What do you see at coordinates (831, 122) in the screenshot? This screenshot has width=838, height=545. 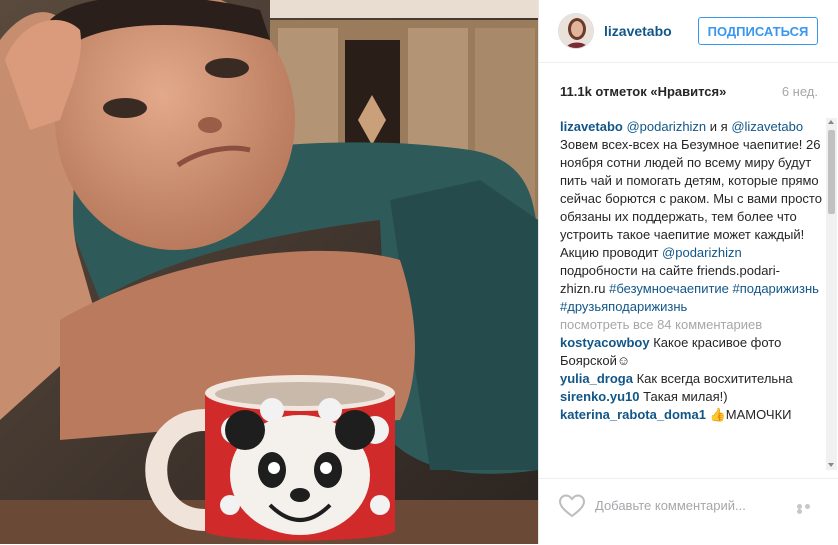 I see `scroll-up-arrow-icon` at bounding box center [831, 122].